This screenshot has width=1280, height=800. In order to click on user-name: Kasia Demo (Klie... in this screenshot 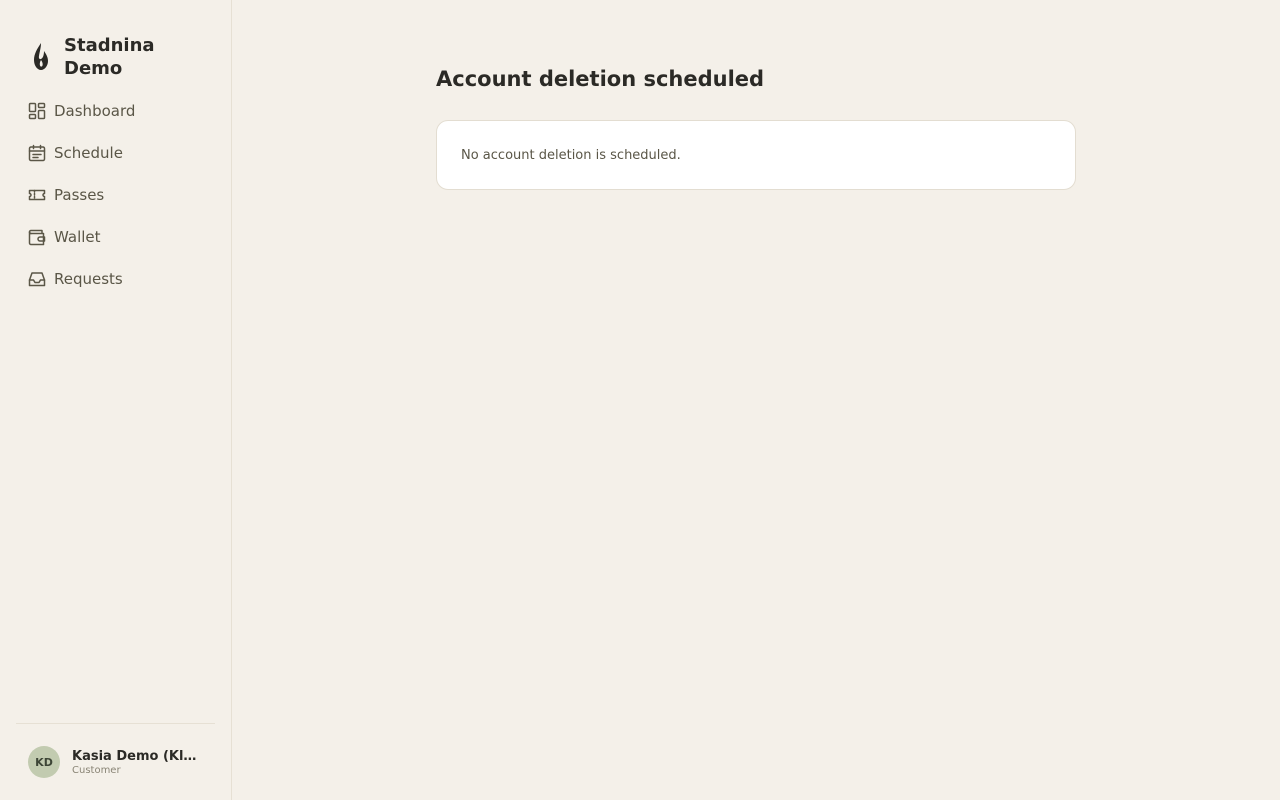, I will do `click(136, 756)`.